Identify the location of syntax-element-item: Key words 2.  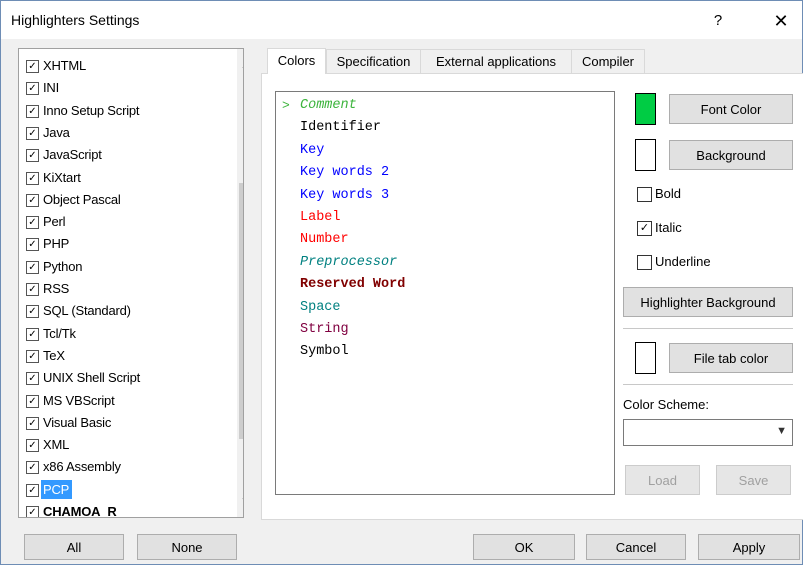
(344, 172).